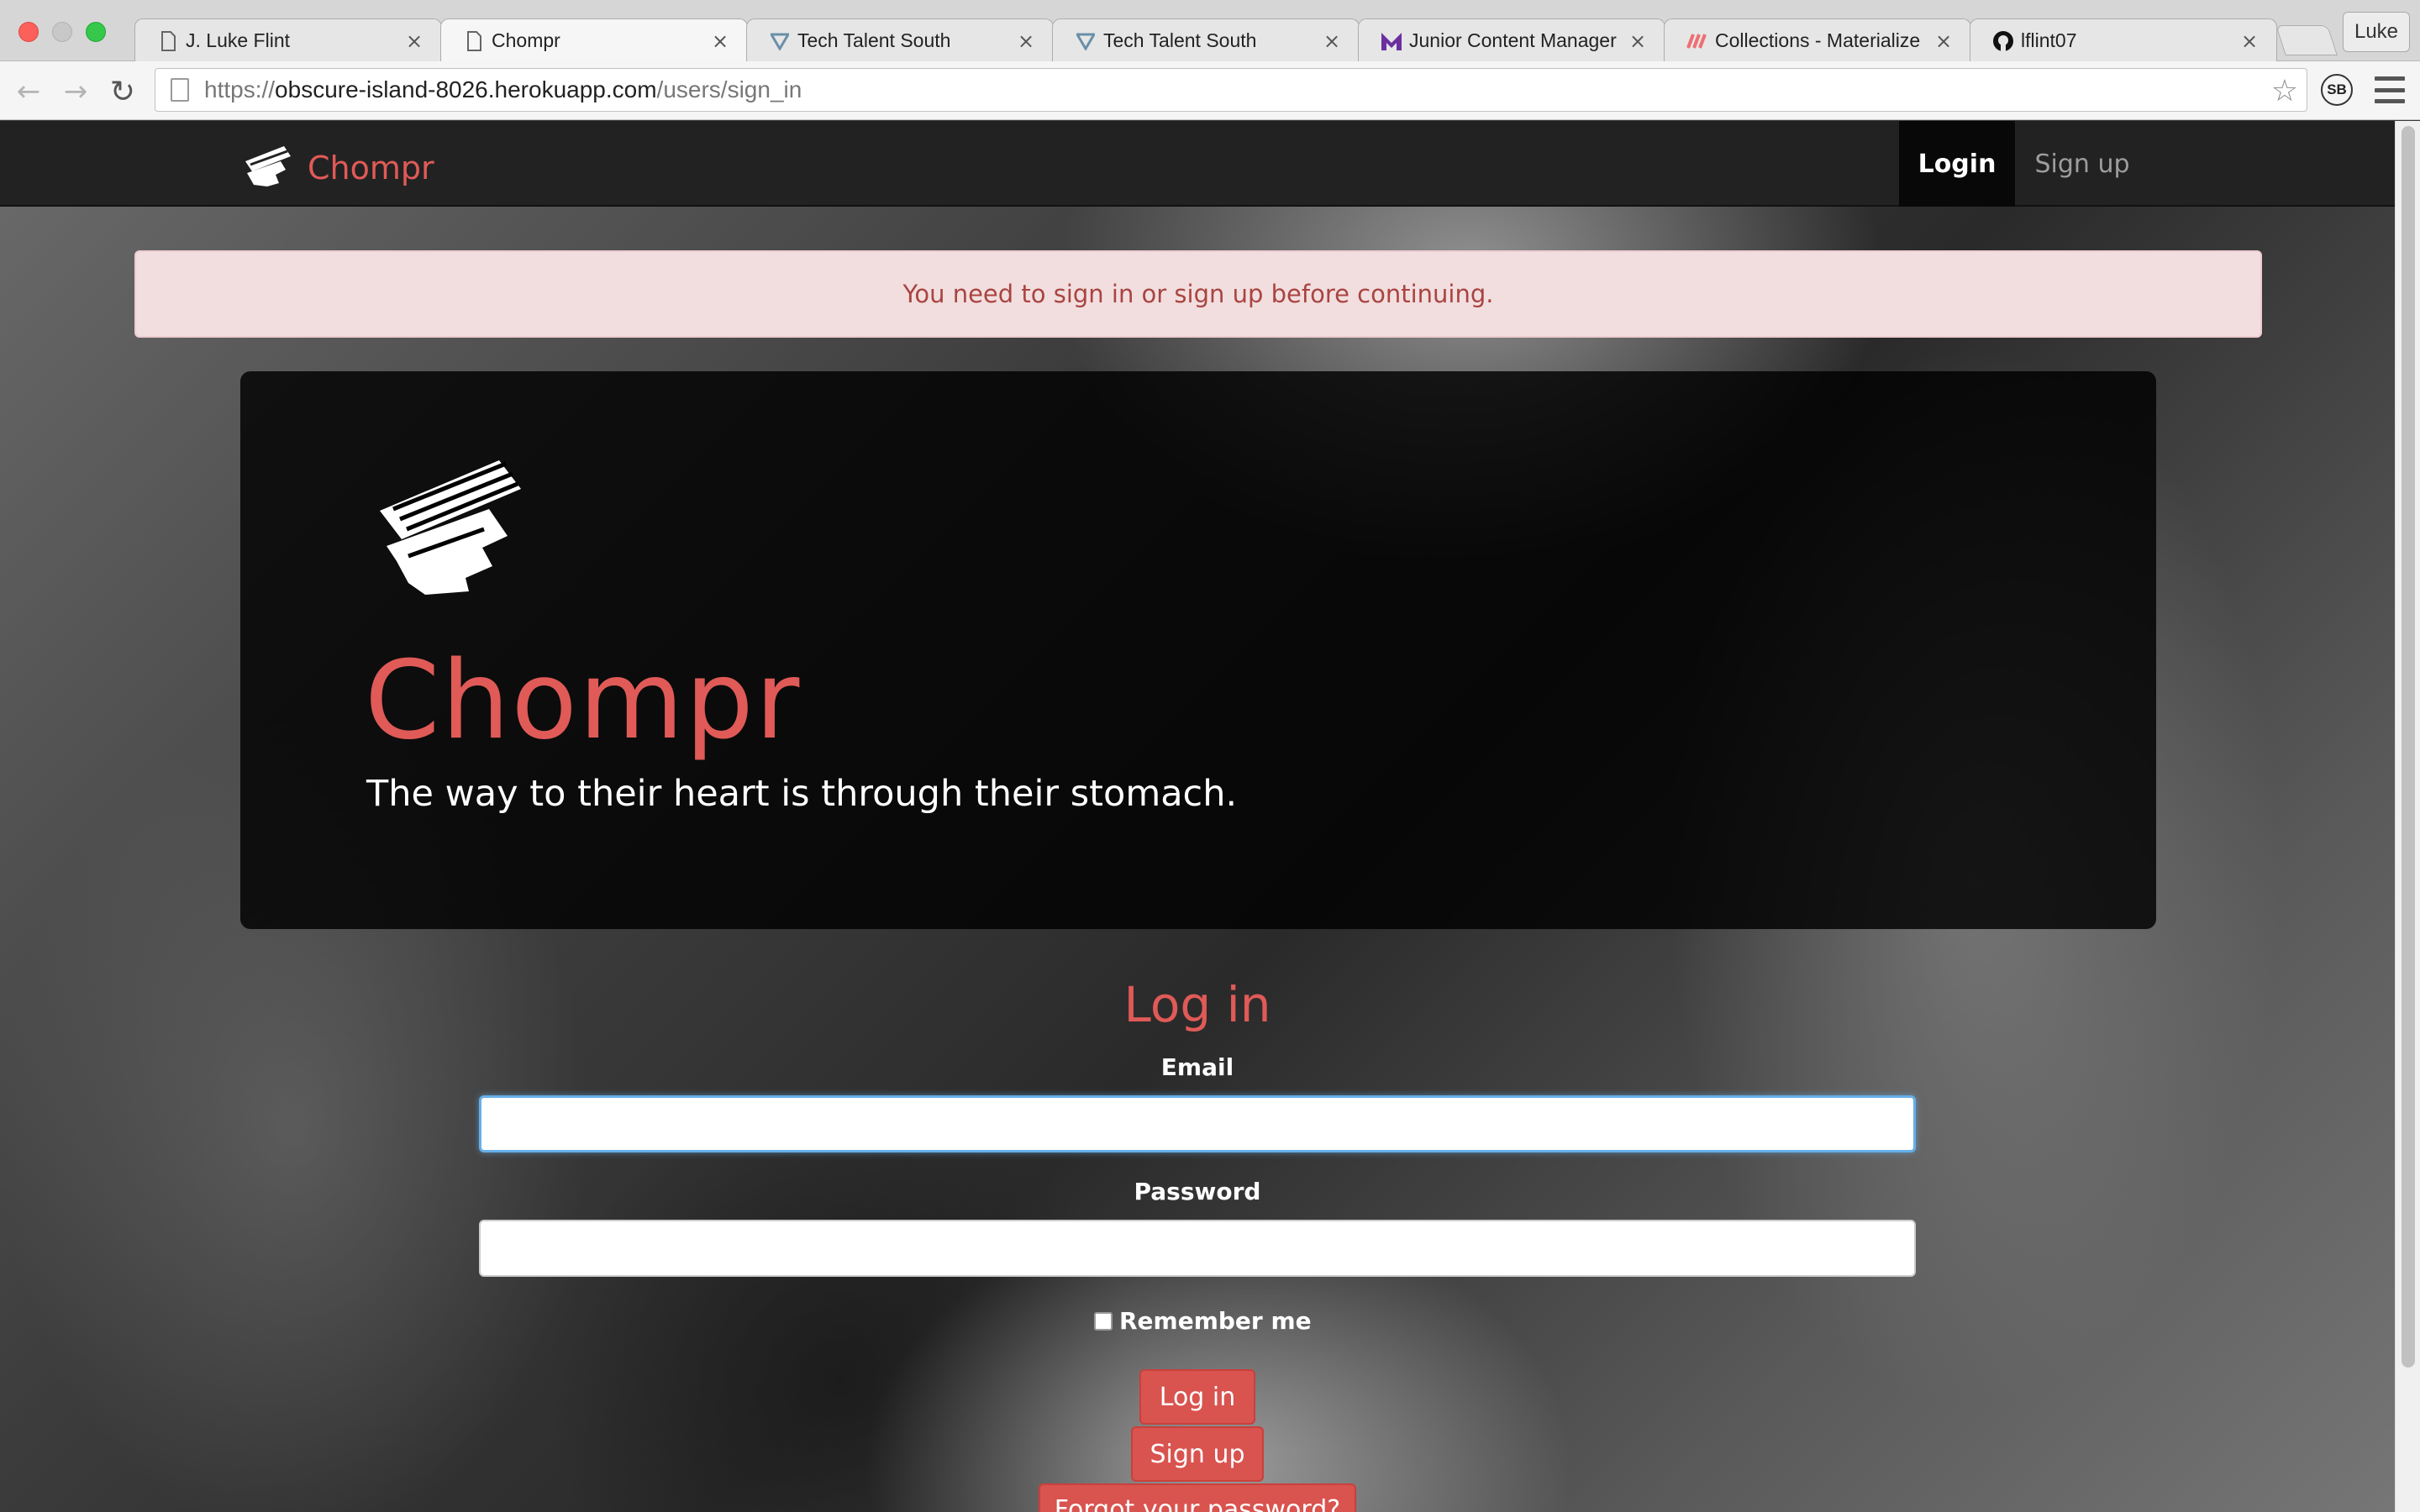 Image resolution: width=2420 pixels, height=1512 pixels. Describe the element at coordinates (96, 32) in the screenshot. I see `window-zoom-button` at that location.